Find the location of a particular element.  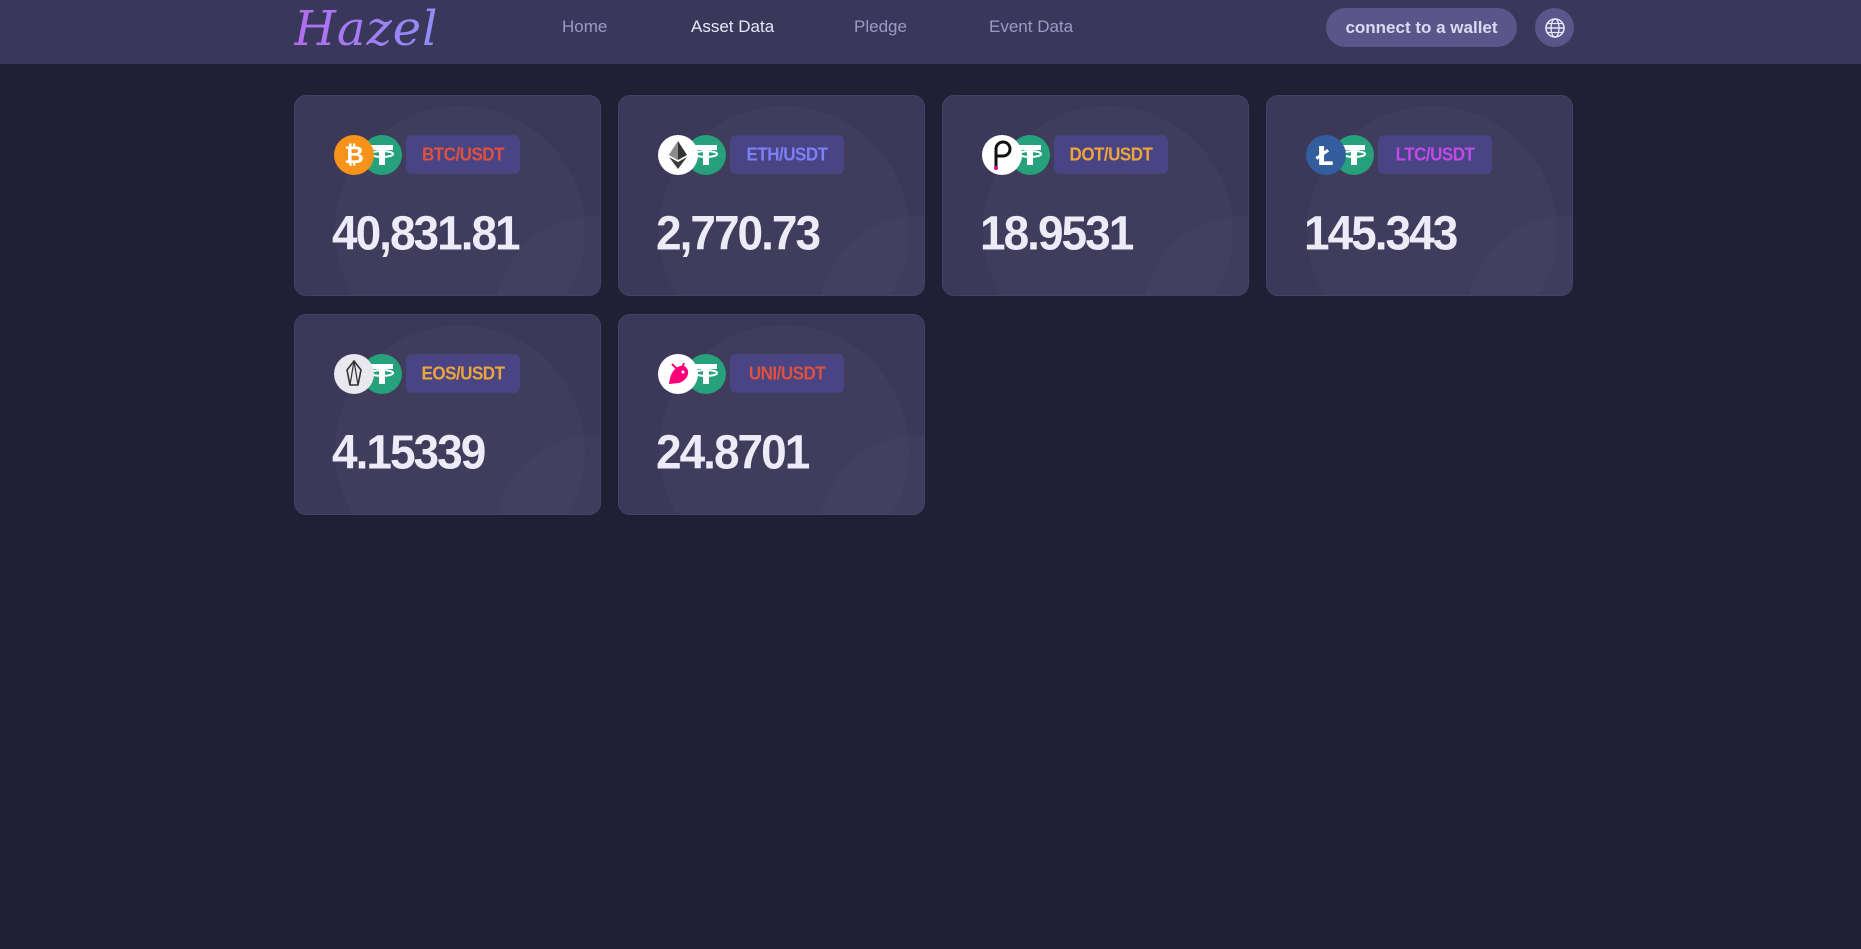

asset-card-dot: DOT/USDT 18.9531 is located at coordinates (1095, 195).